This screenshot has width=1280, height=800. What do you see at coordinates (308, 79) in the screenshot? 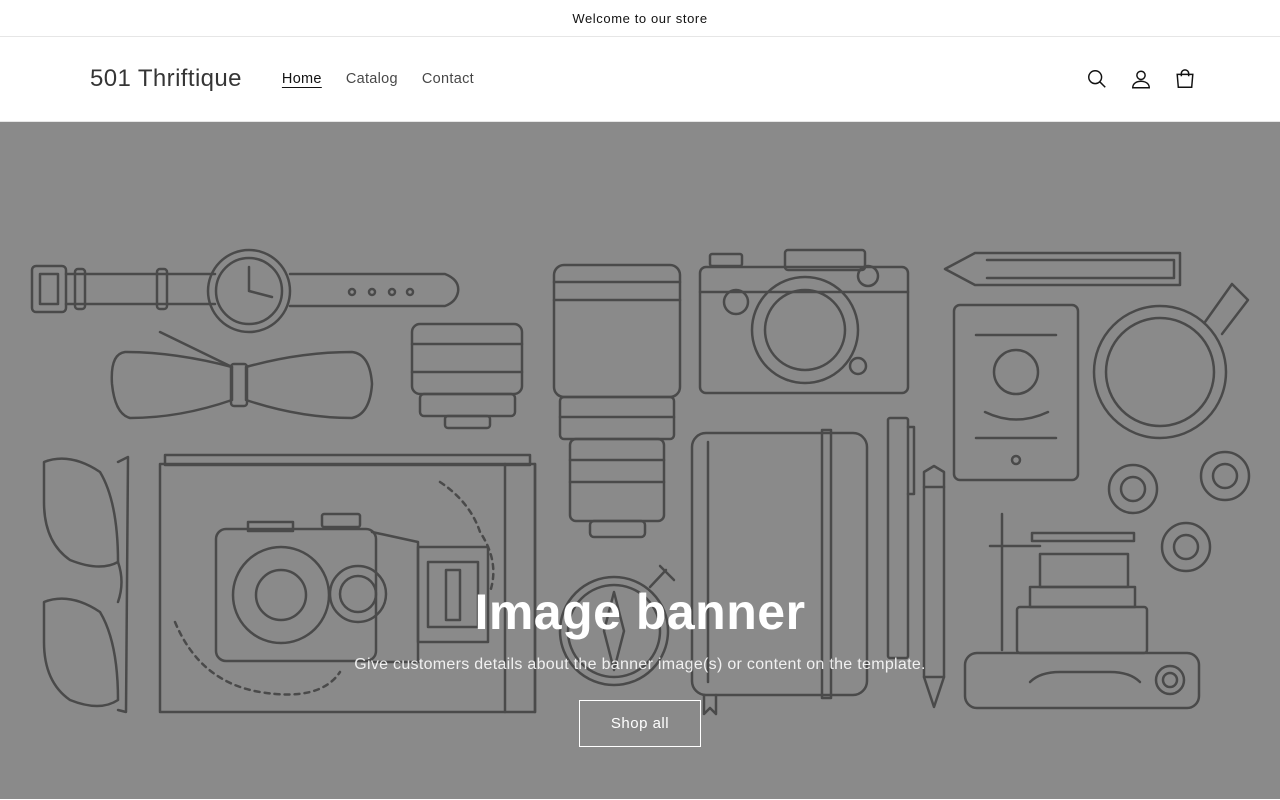
I see `nav-home: Home` at bounding box center [308, 79].